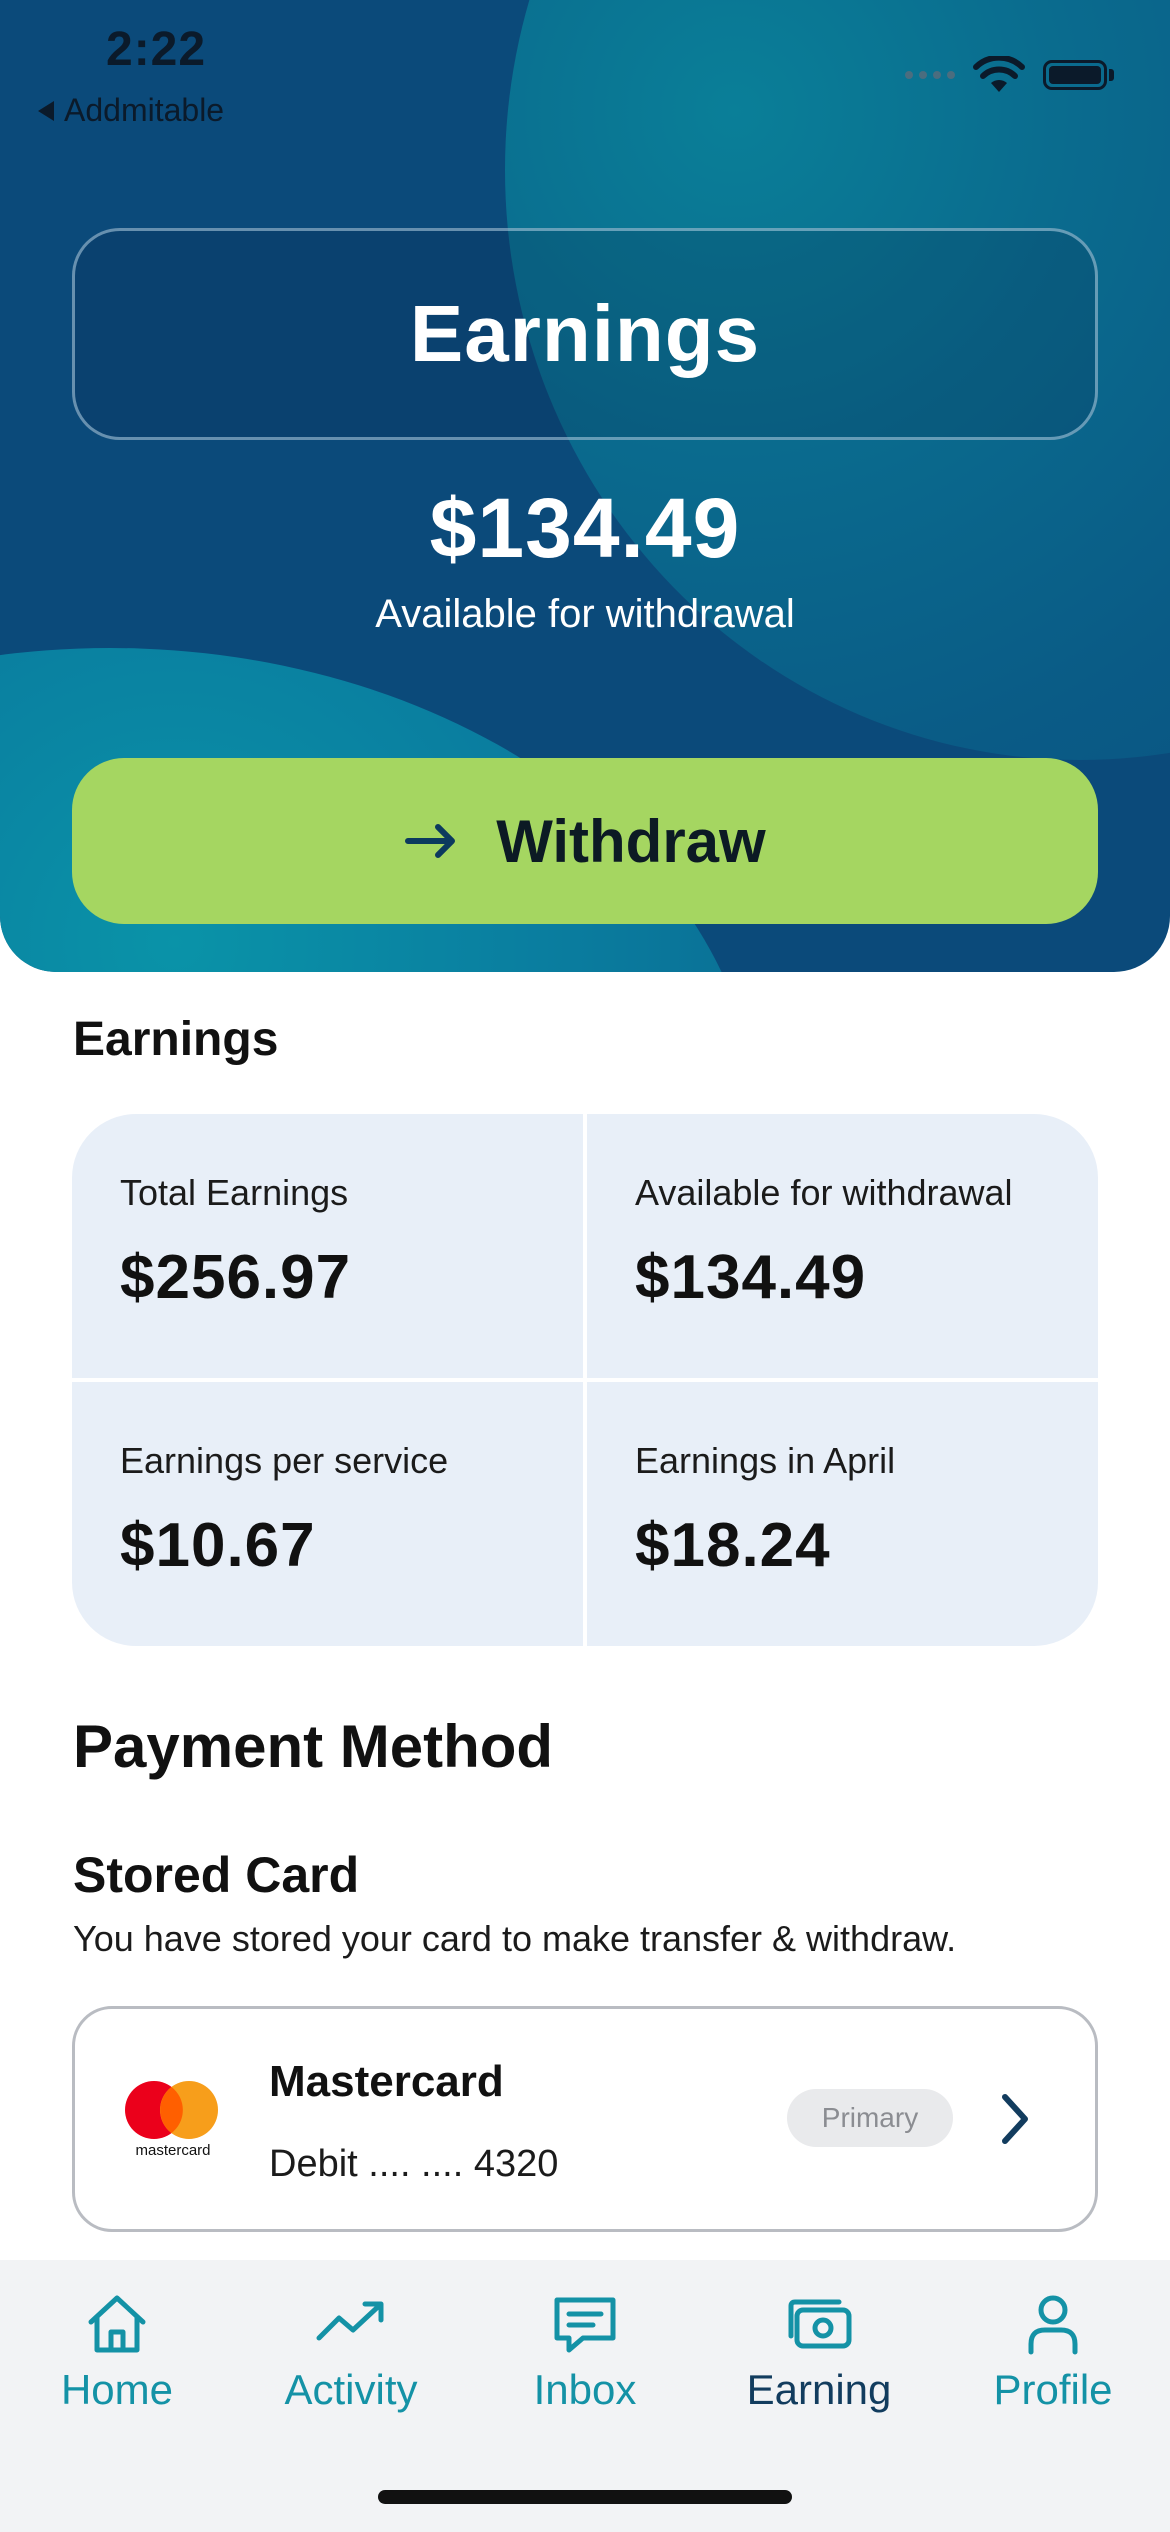 The width and height of the screenshot is (1170, 2532). I want to click on message-icon, so click(585, 2325).